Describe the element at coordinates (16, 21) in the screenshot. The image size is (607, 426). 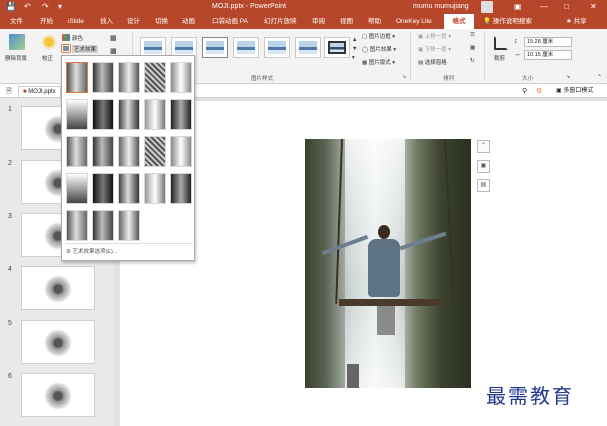
I see `tab-file: 文件` at that location.